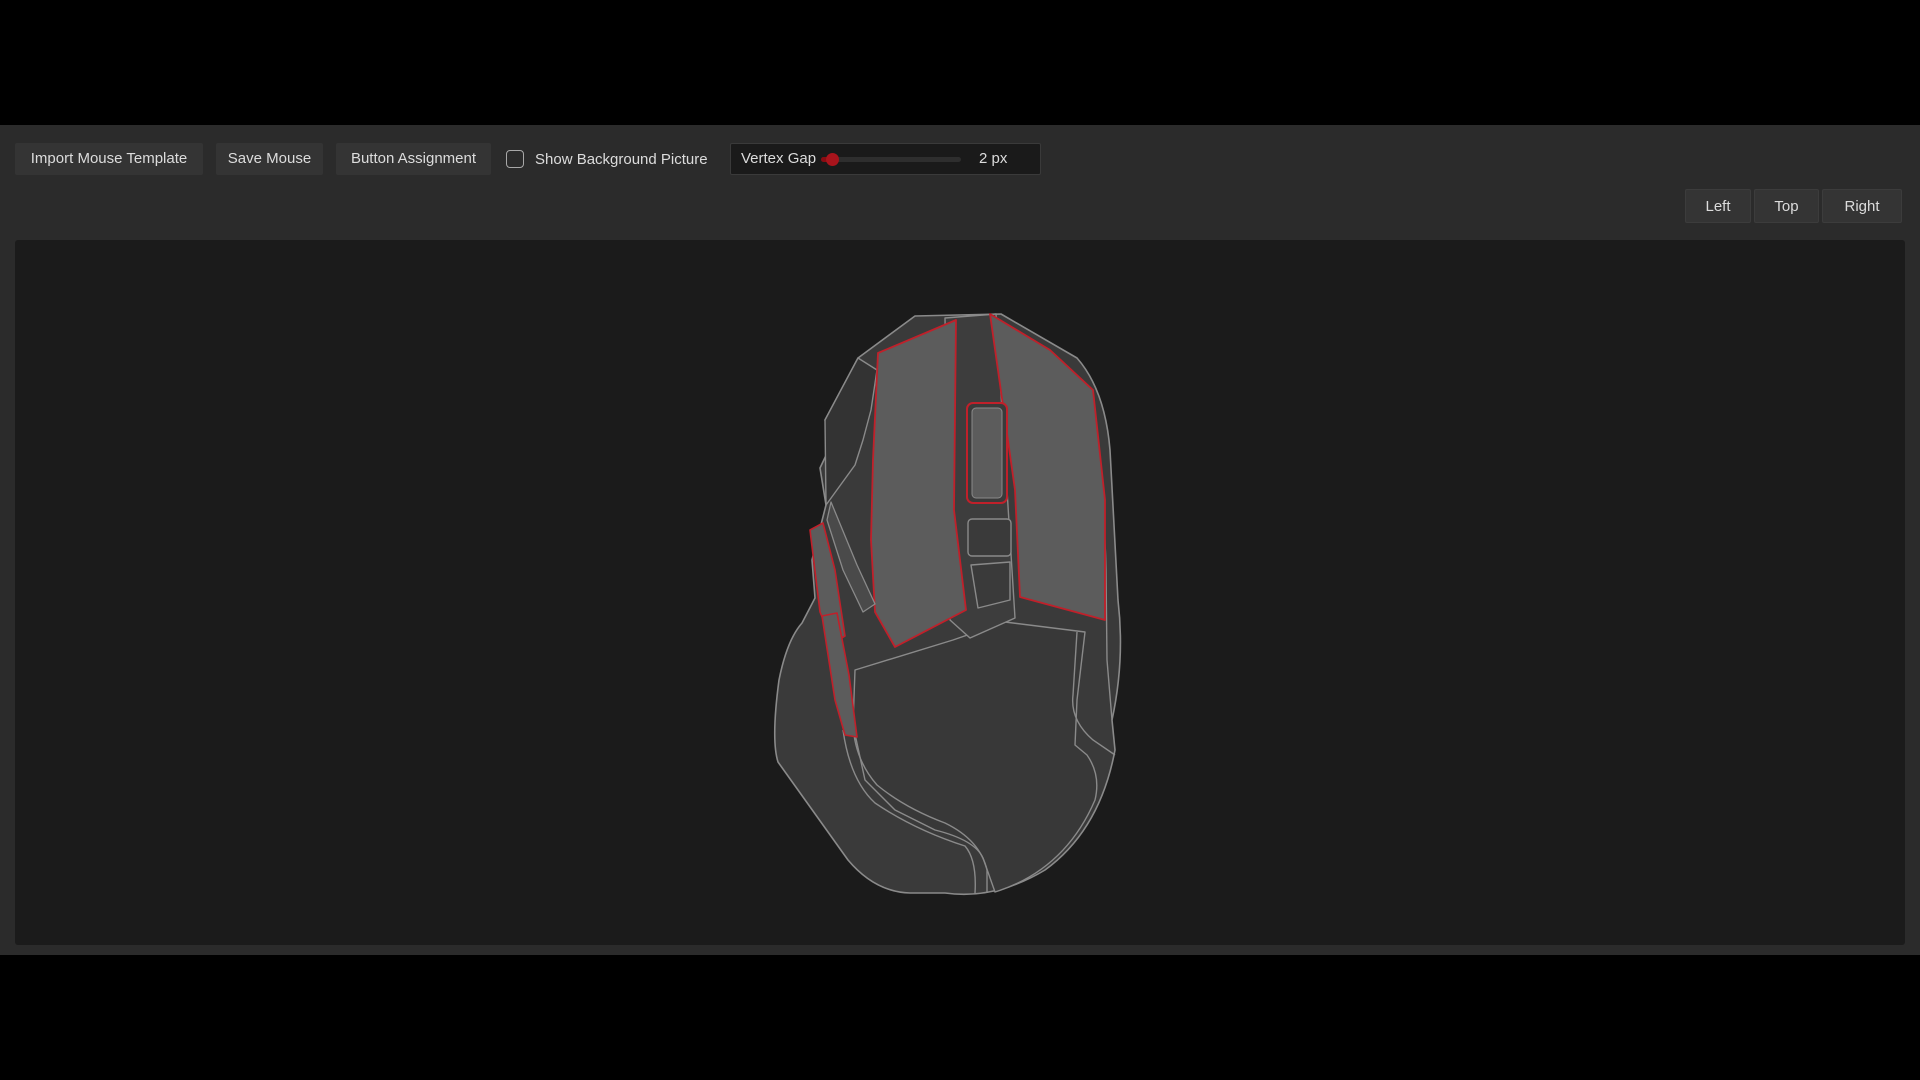 The height and width of the screenshot is (1080, 1920). I want to click on view-right-button: Right, so click(1862, 206).